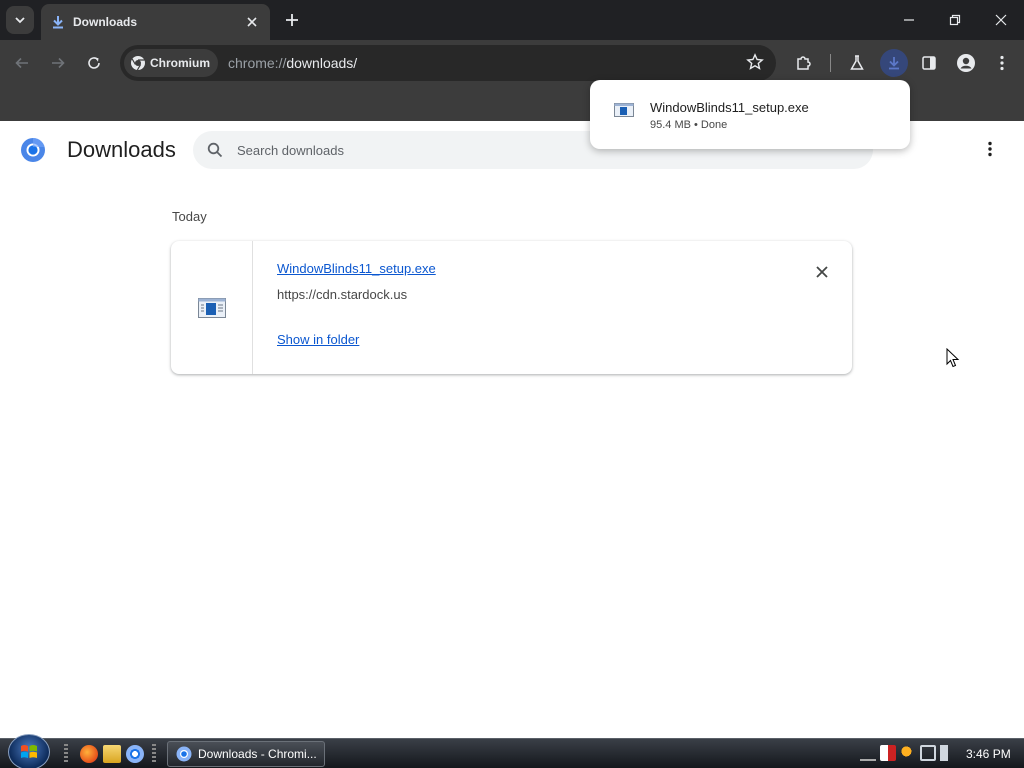 The height and width of the screenshot is (768, 1024). I want to click on chromium-quicklaunch-icon, so click(135, 754).